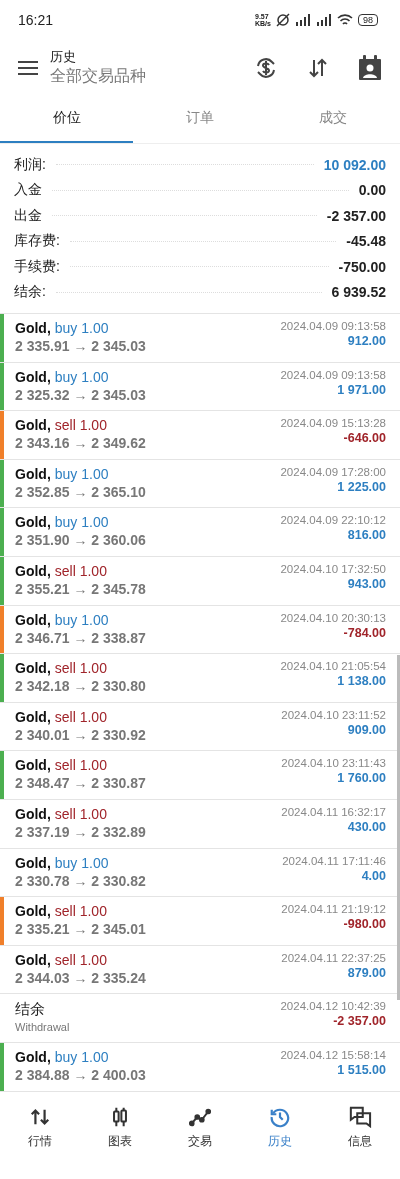 This screenshot has height=1179, width=400. I want to click on deal-profit: -784.00, so click(364, 632).